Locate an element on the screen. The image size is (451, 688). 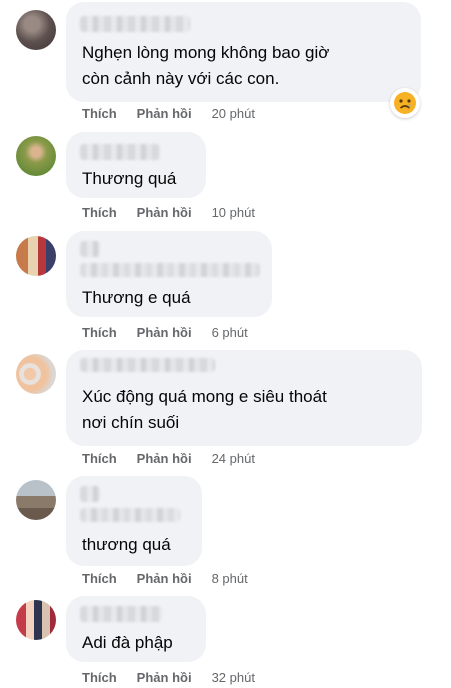
comment-actions: Thích Phản hồi 10 phút is located at coordinates (168, 212).